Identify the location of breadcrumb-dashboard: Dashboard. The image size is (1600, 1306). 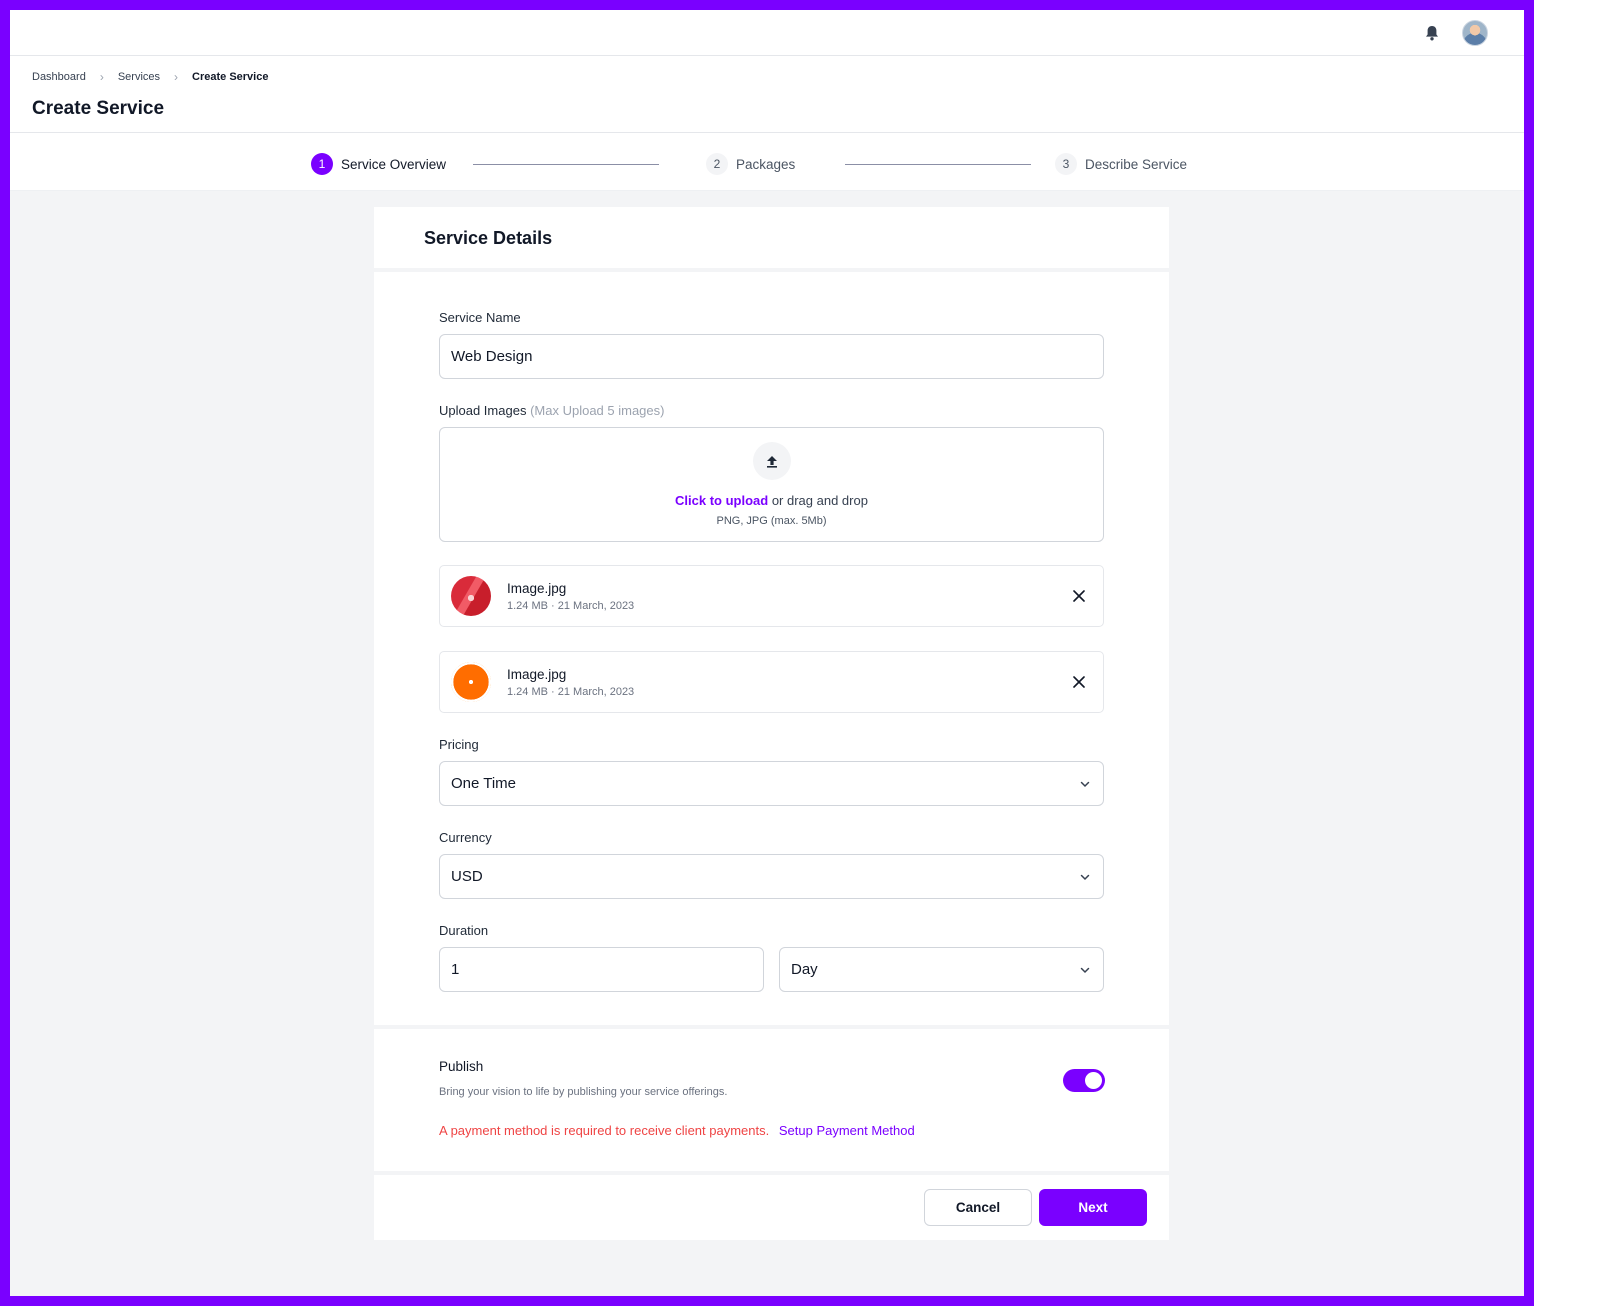
(59, 77).